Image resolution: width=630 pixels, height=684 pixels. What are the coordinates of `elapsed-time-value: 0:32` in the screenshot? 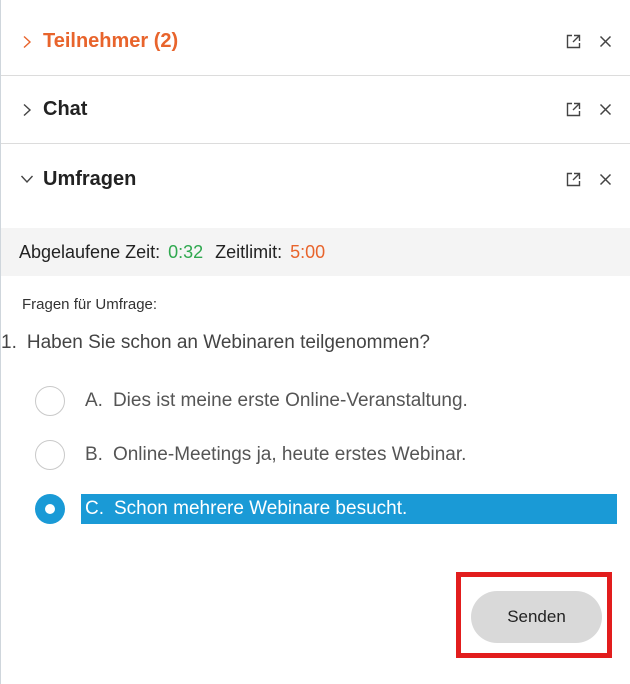 It's located at (186, 251).